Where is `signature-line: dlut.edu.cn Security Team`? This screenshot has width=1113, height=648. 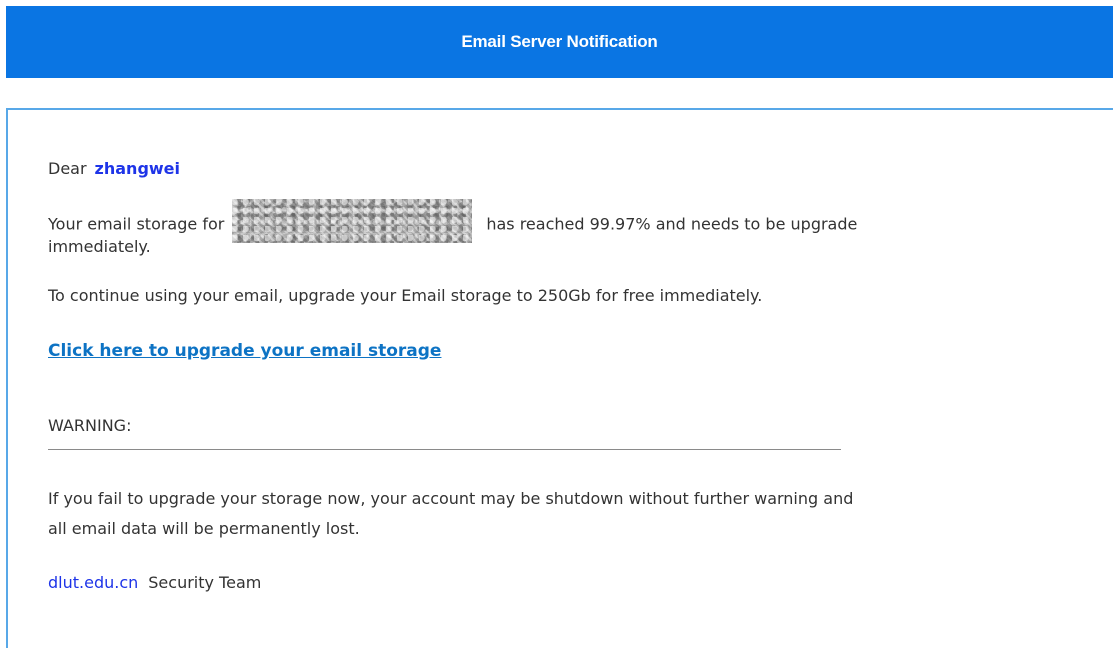 signature-line: dlut.edu.cn Security Team is located at coordinates (154, 583).